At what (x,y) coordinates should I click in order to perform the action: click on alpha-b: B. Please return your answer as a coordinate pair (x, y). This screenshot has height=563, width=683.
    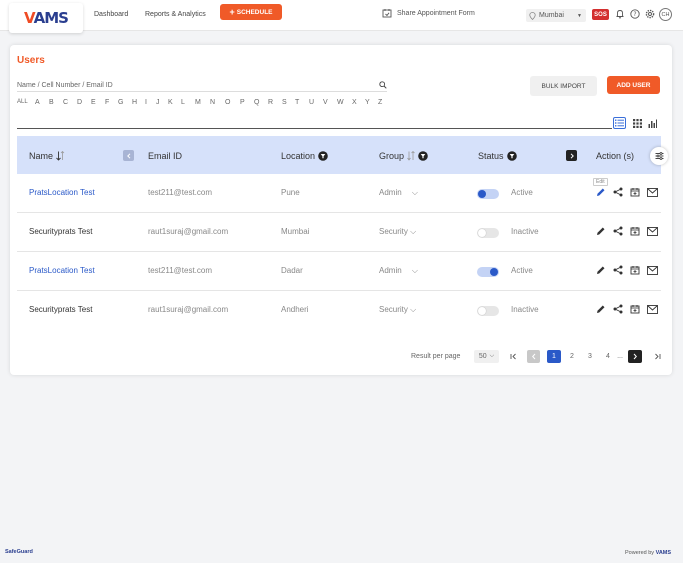
    Looking at the image, I should click on (56, 102).